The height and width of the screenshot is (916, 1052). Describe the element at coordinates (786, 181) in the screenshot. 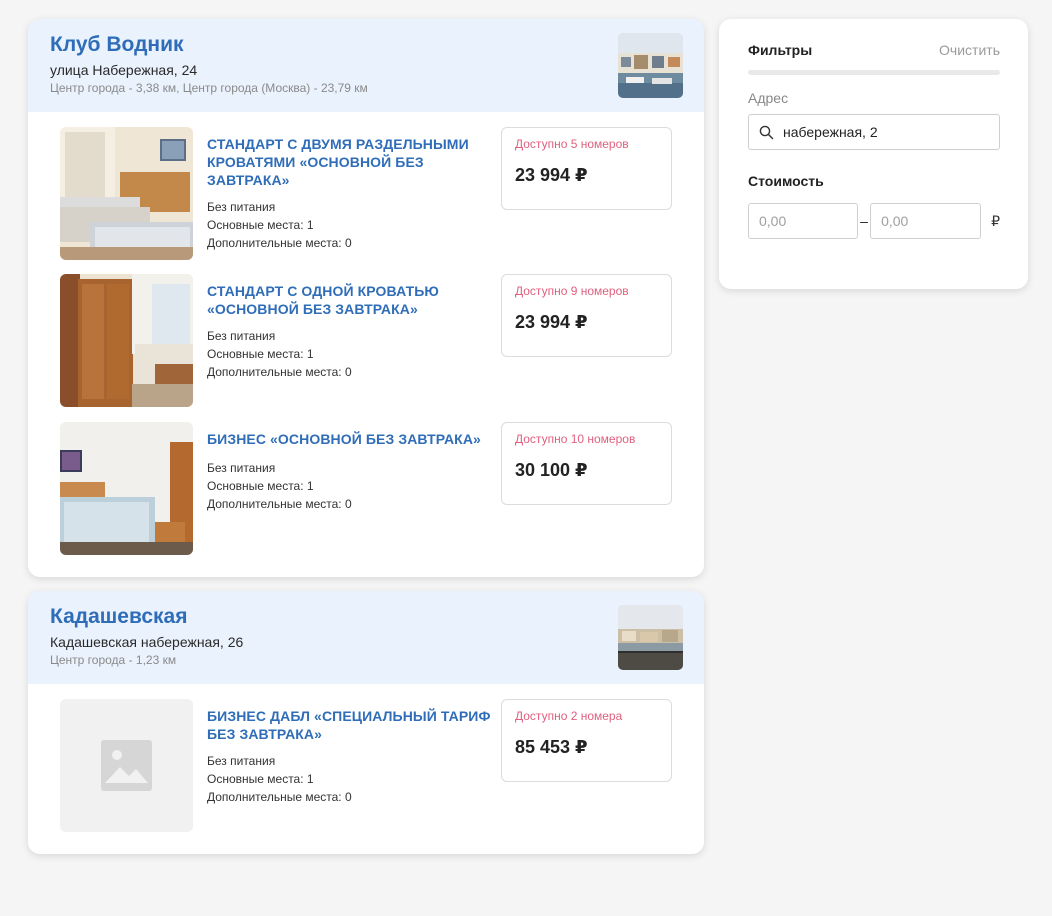

I see `cost-label: Стоимость` at that location.